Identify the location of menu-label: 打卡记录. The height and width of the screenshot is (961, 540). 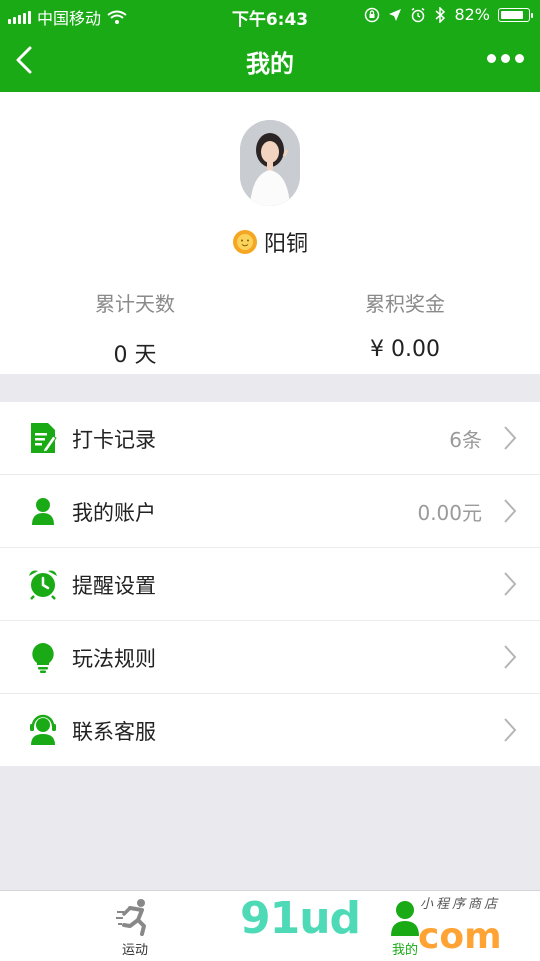
(114, 440).